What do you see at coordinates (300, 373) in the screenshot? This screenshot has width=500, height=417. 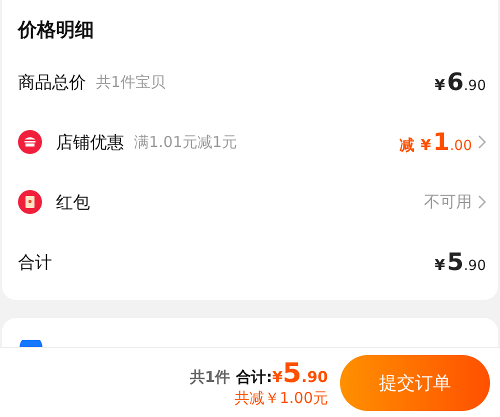 I see `total-amount: ¥5.90` at bounding box center [300, 373].